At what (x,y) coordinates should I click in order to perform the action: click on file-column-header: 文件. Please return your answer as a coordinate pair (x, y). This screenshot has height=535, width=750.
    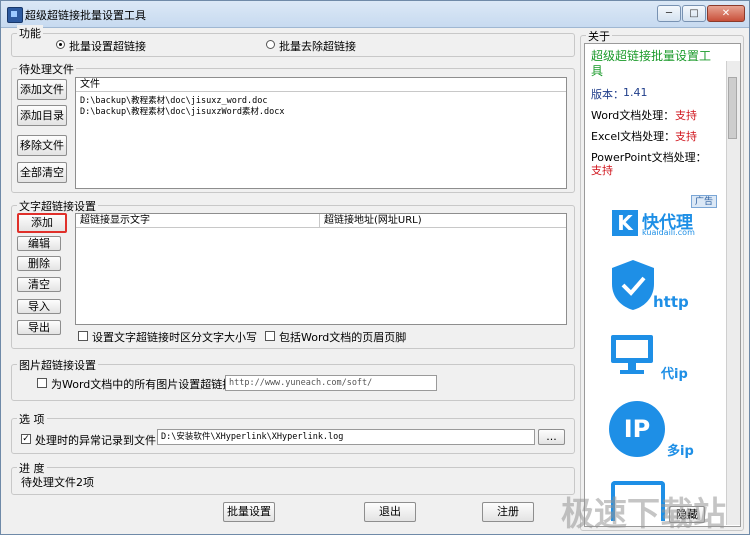
    Looking at the image, I should click on (321, 85).